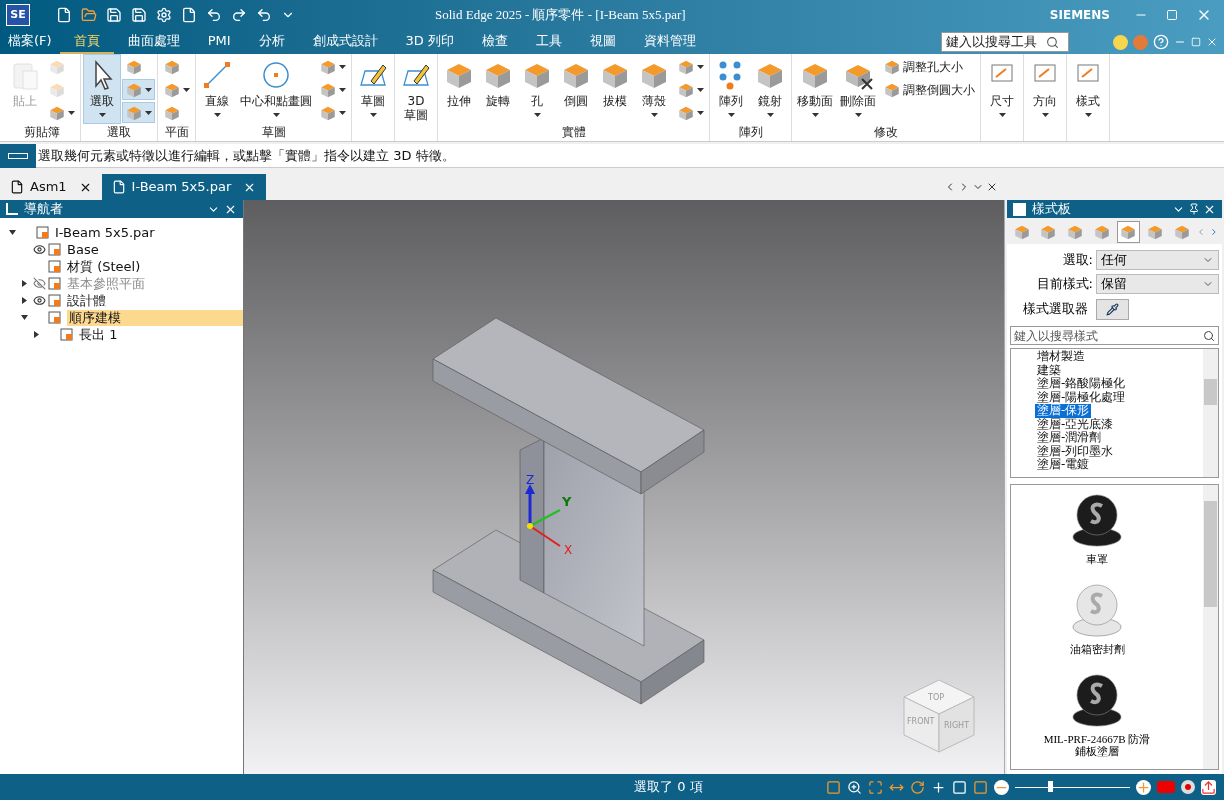 The image size is (1224, 800). I want to click on style-list-item: 建築, so click(1049, 370).